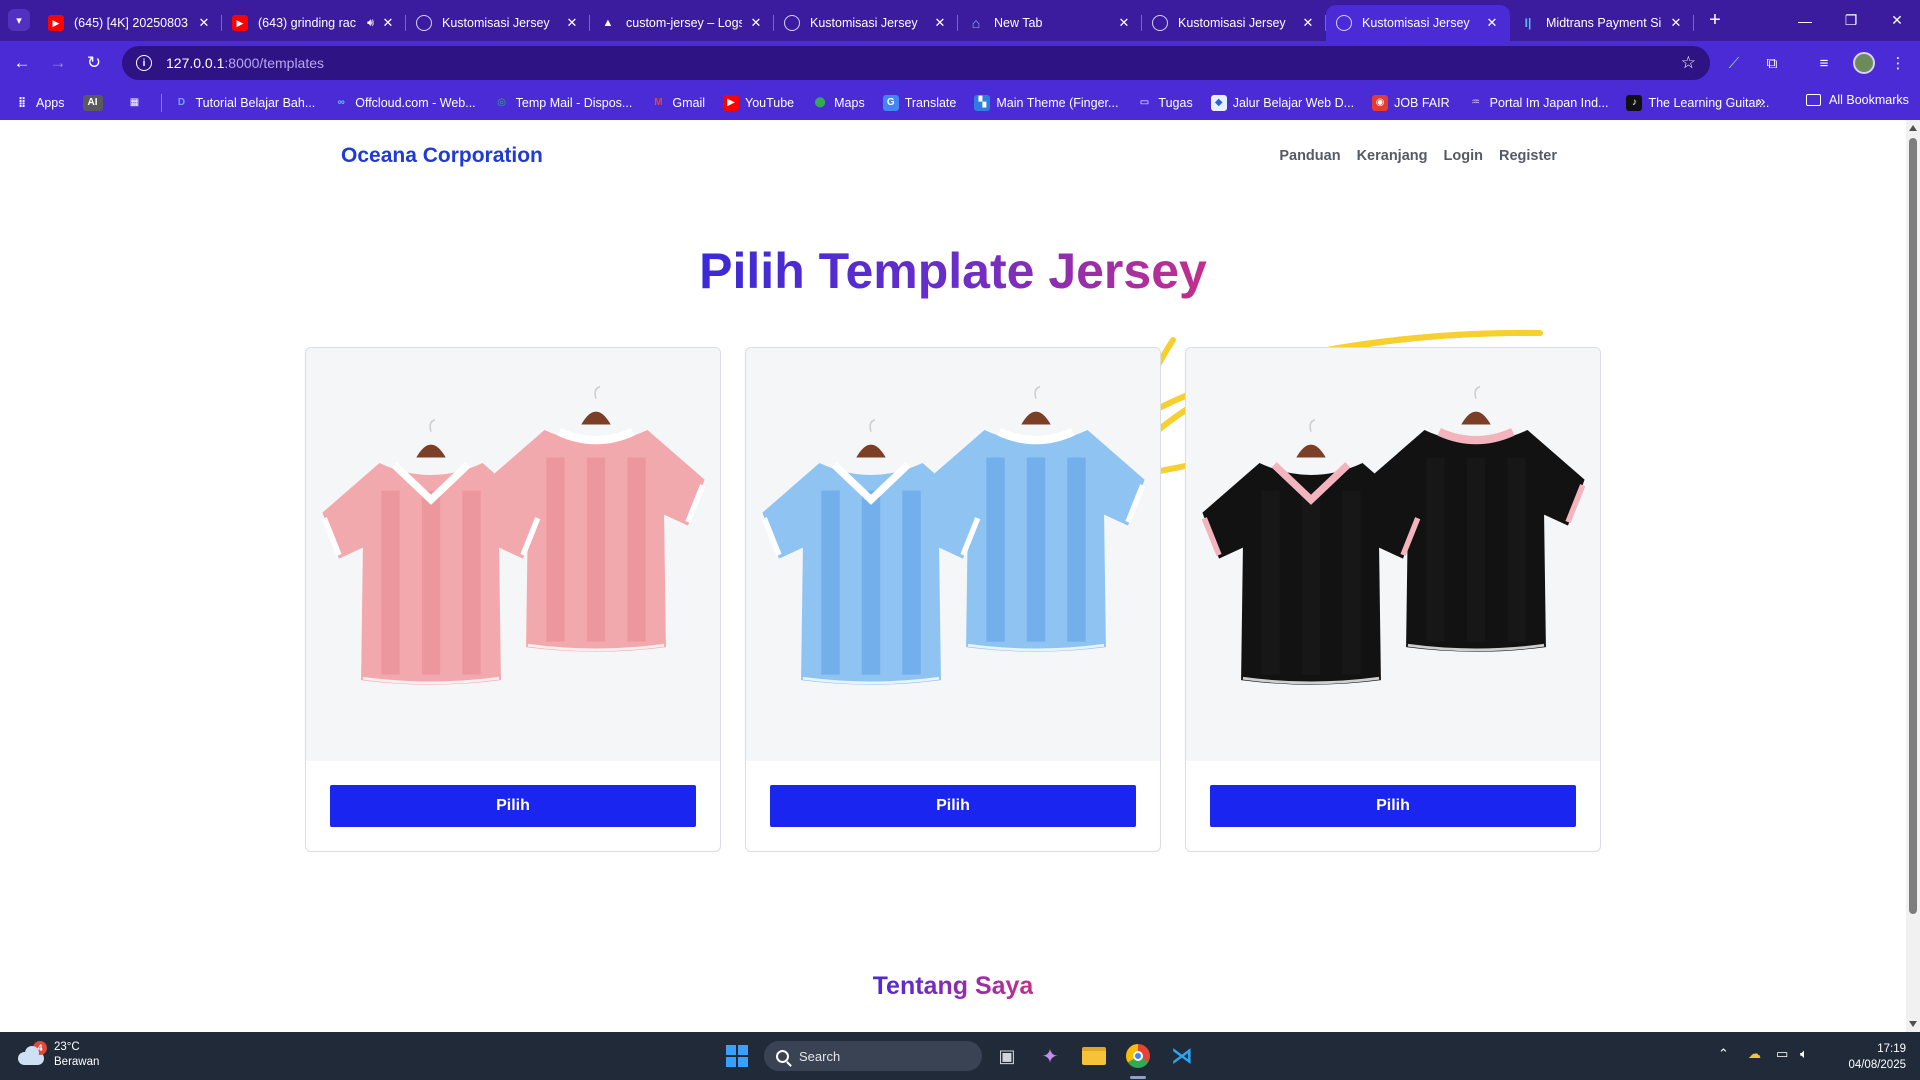 The image size is (1920, 1080). I want to click on minimize-button: —, so click(1805, 20).